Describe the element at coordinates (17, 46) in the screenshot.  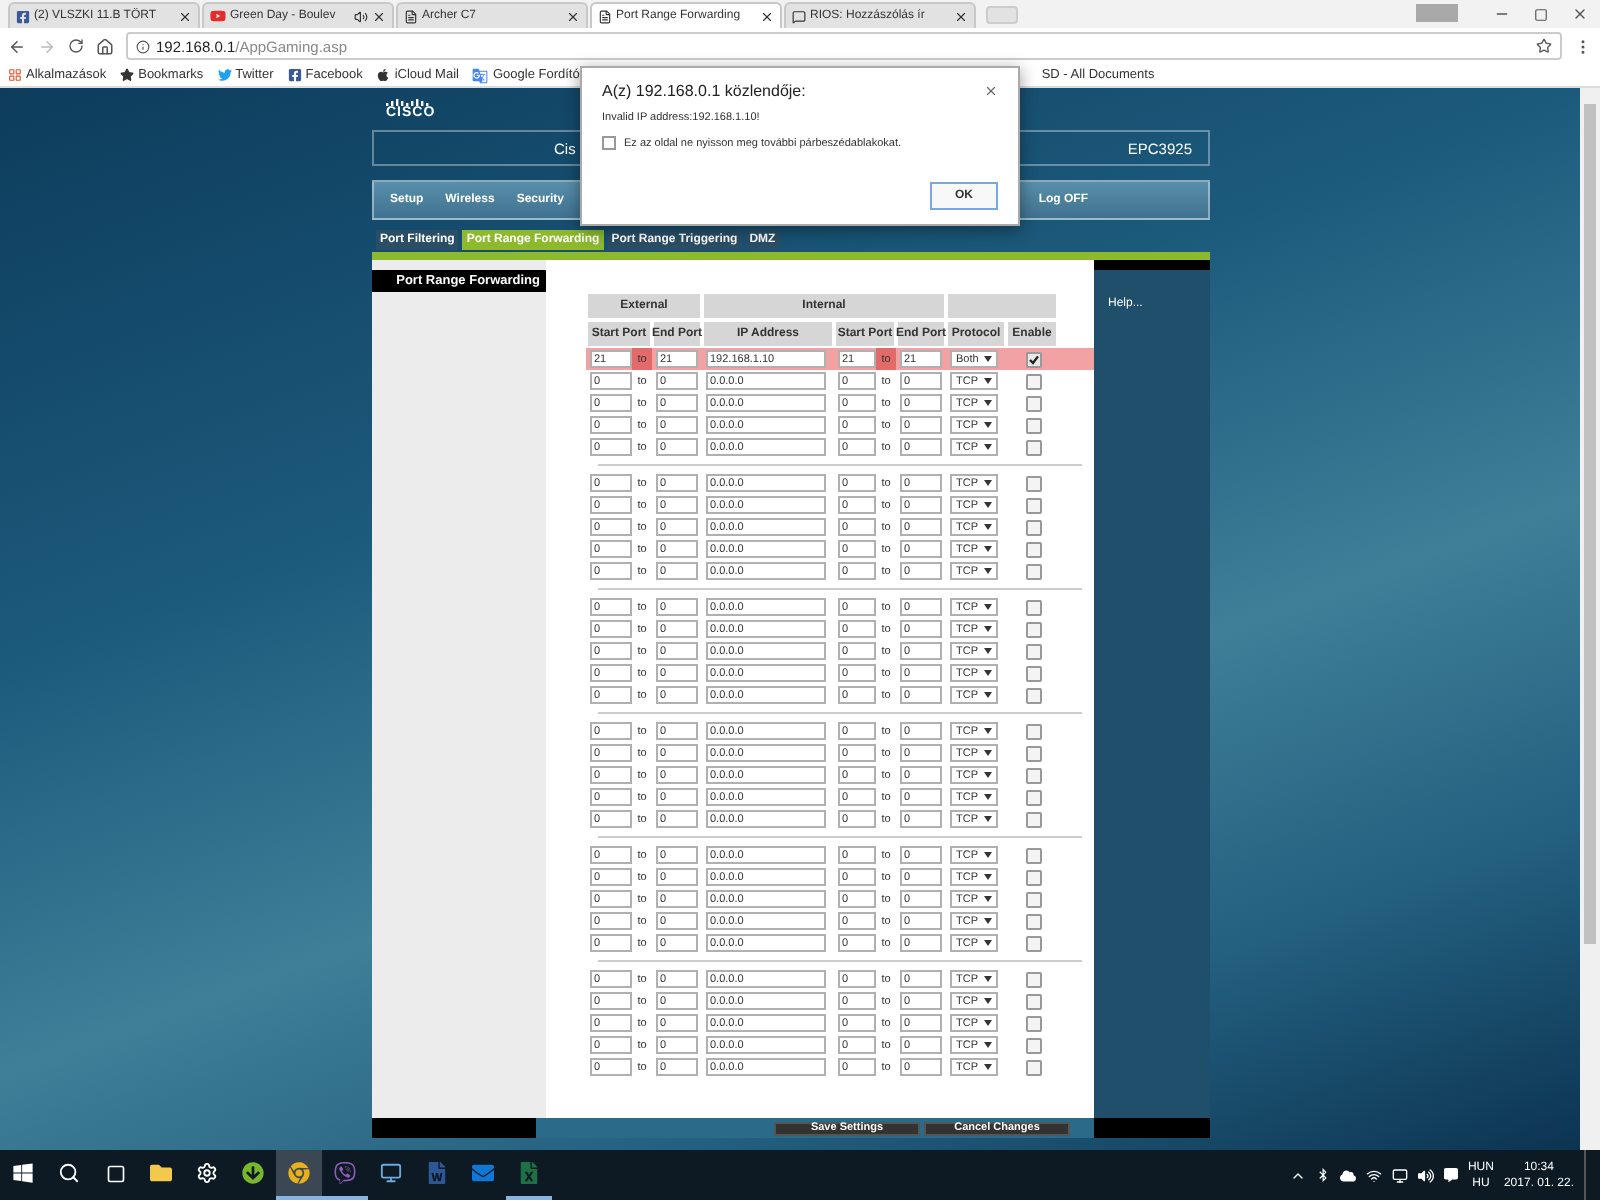
I see `back-icon` at that location.